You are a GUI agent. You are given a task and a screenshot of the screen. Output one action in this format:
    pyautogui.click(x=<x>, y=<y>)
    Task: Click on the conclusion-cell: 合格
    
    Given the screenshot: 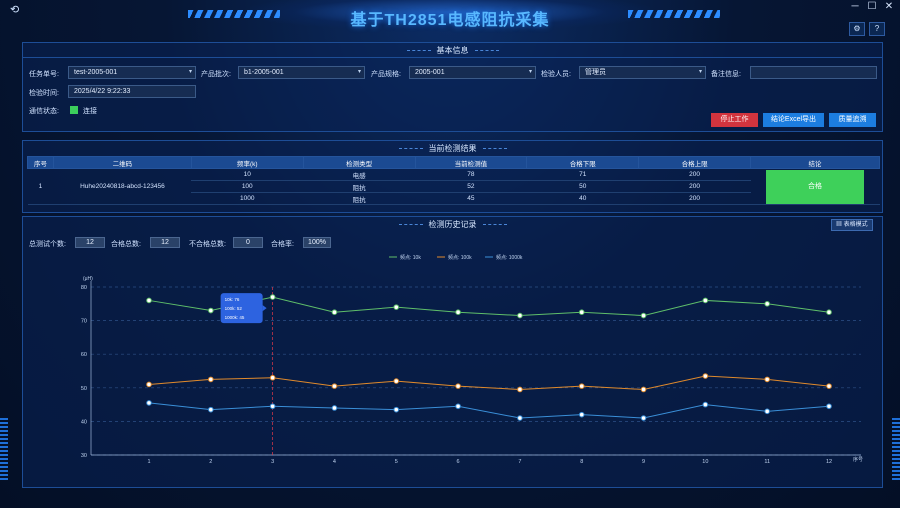 What is the action you would take?
    pyautogui.click(x=815, y=186)
    